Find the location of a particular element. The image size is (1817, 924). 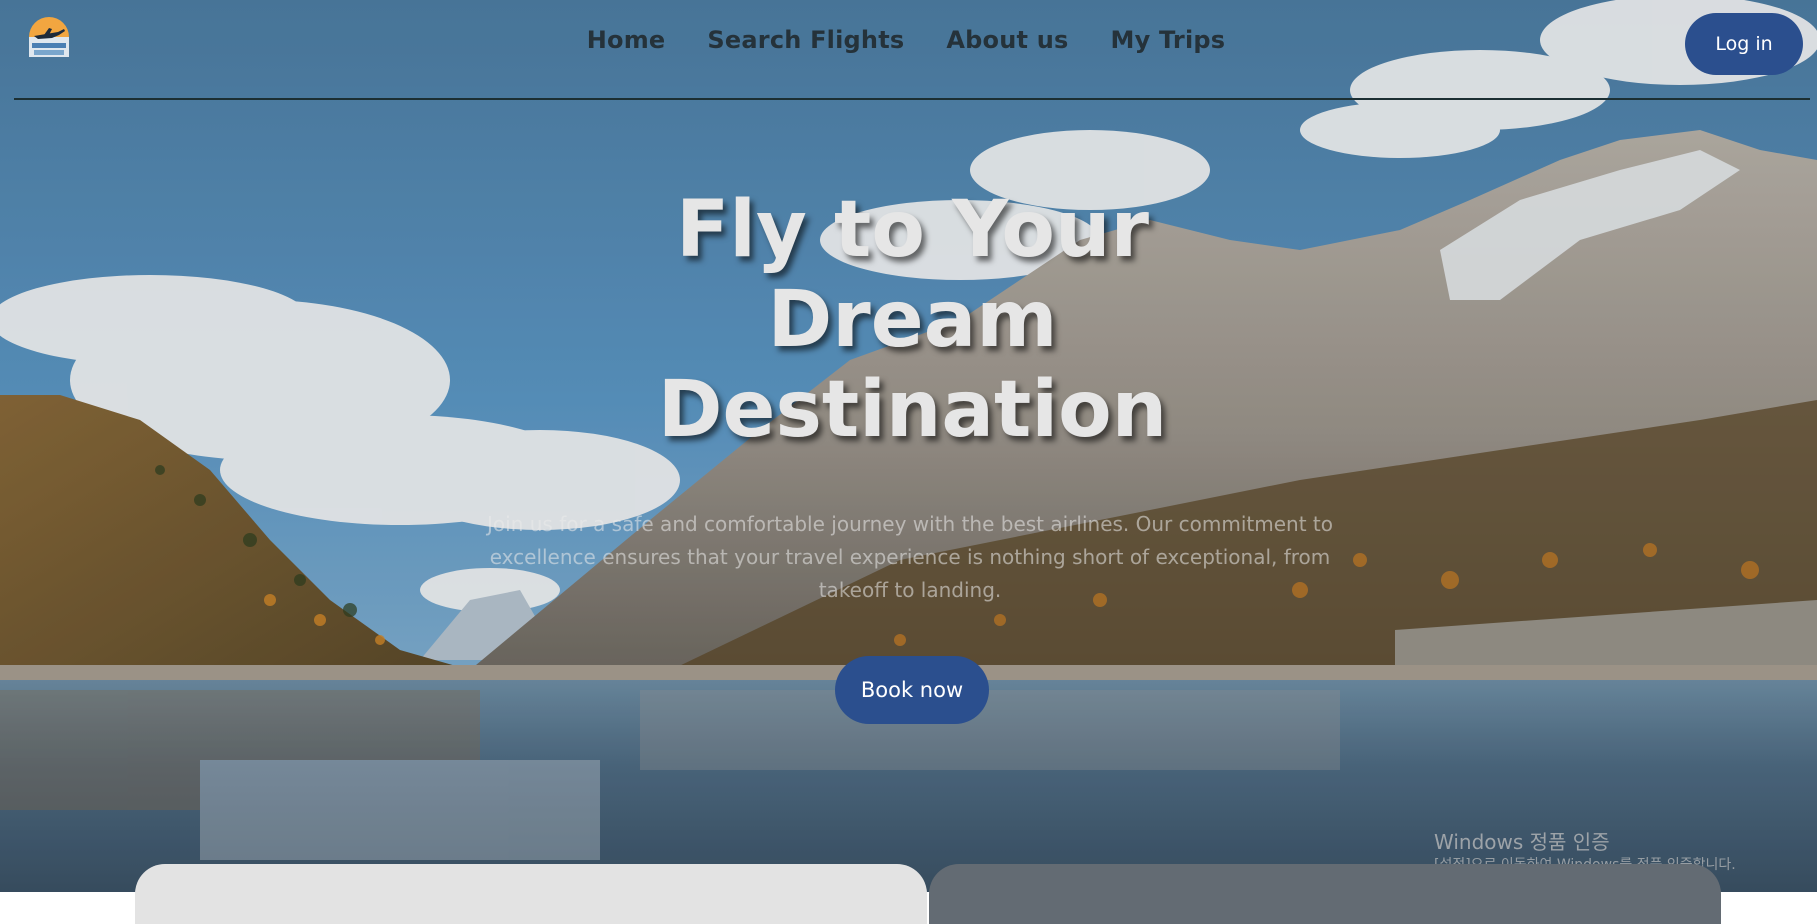

nav-link-about-us: About us is located at coordinates (1007, 40).